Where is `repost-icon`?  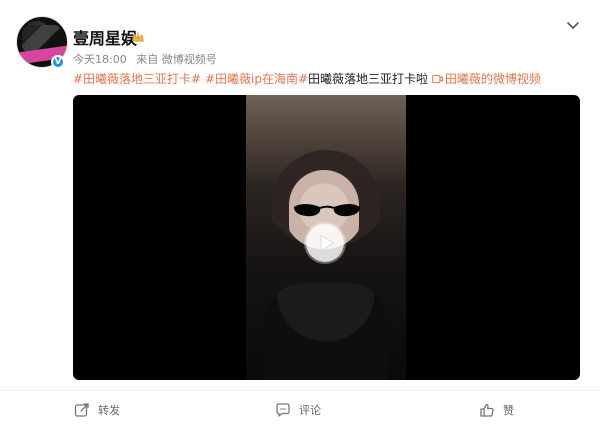
repost-icon is located at coordinates (81, 410).